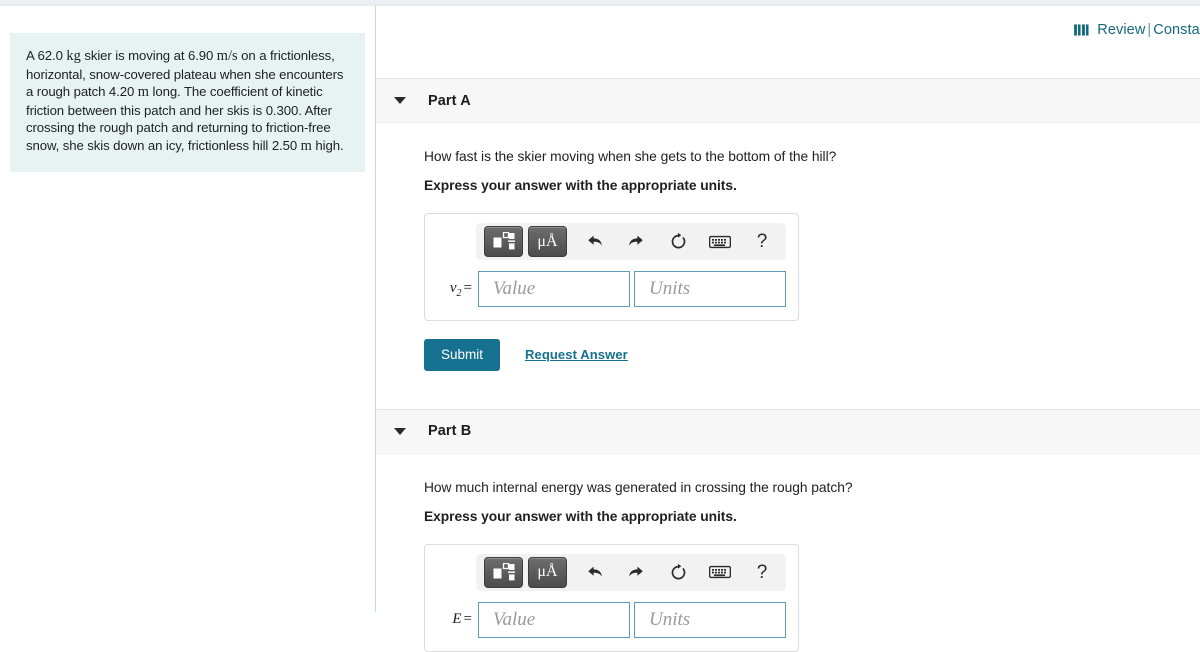 Image resolution: width=1200 pixels, height=652 pixels. What do you see at coordinates (449, 100) in the screenshot?
I see `part-a-title: Part A` at bounding box center [449, 100].